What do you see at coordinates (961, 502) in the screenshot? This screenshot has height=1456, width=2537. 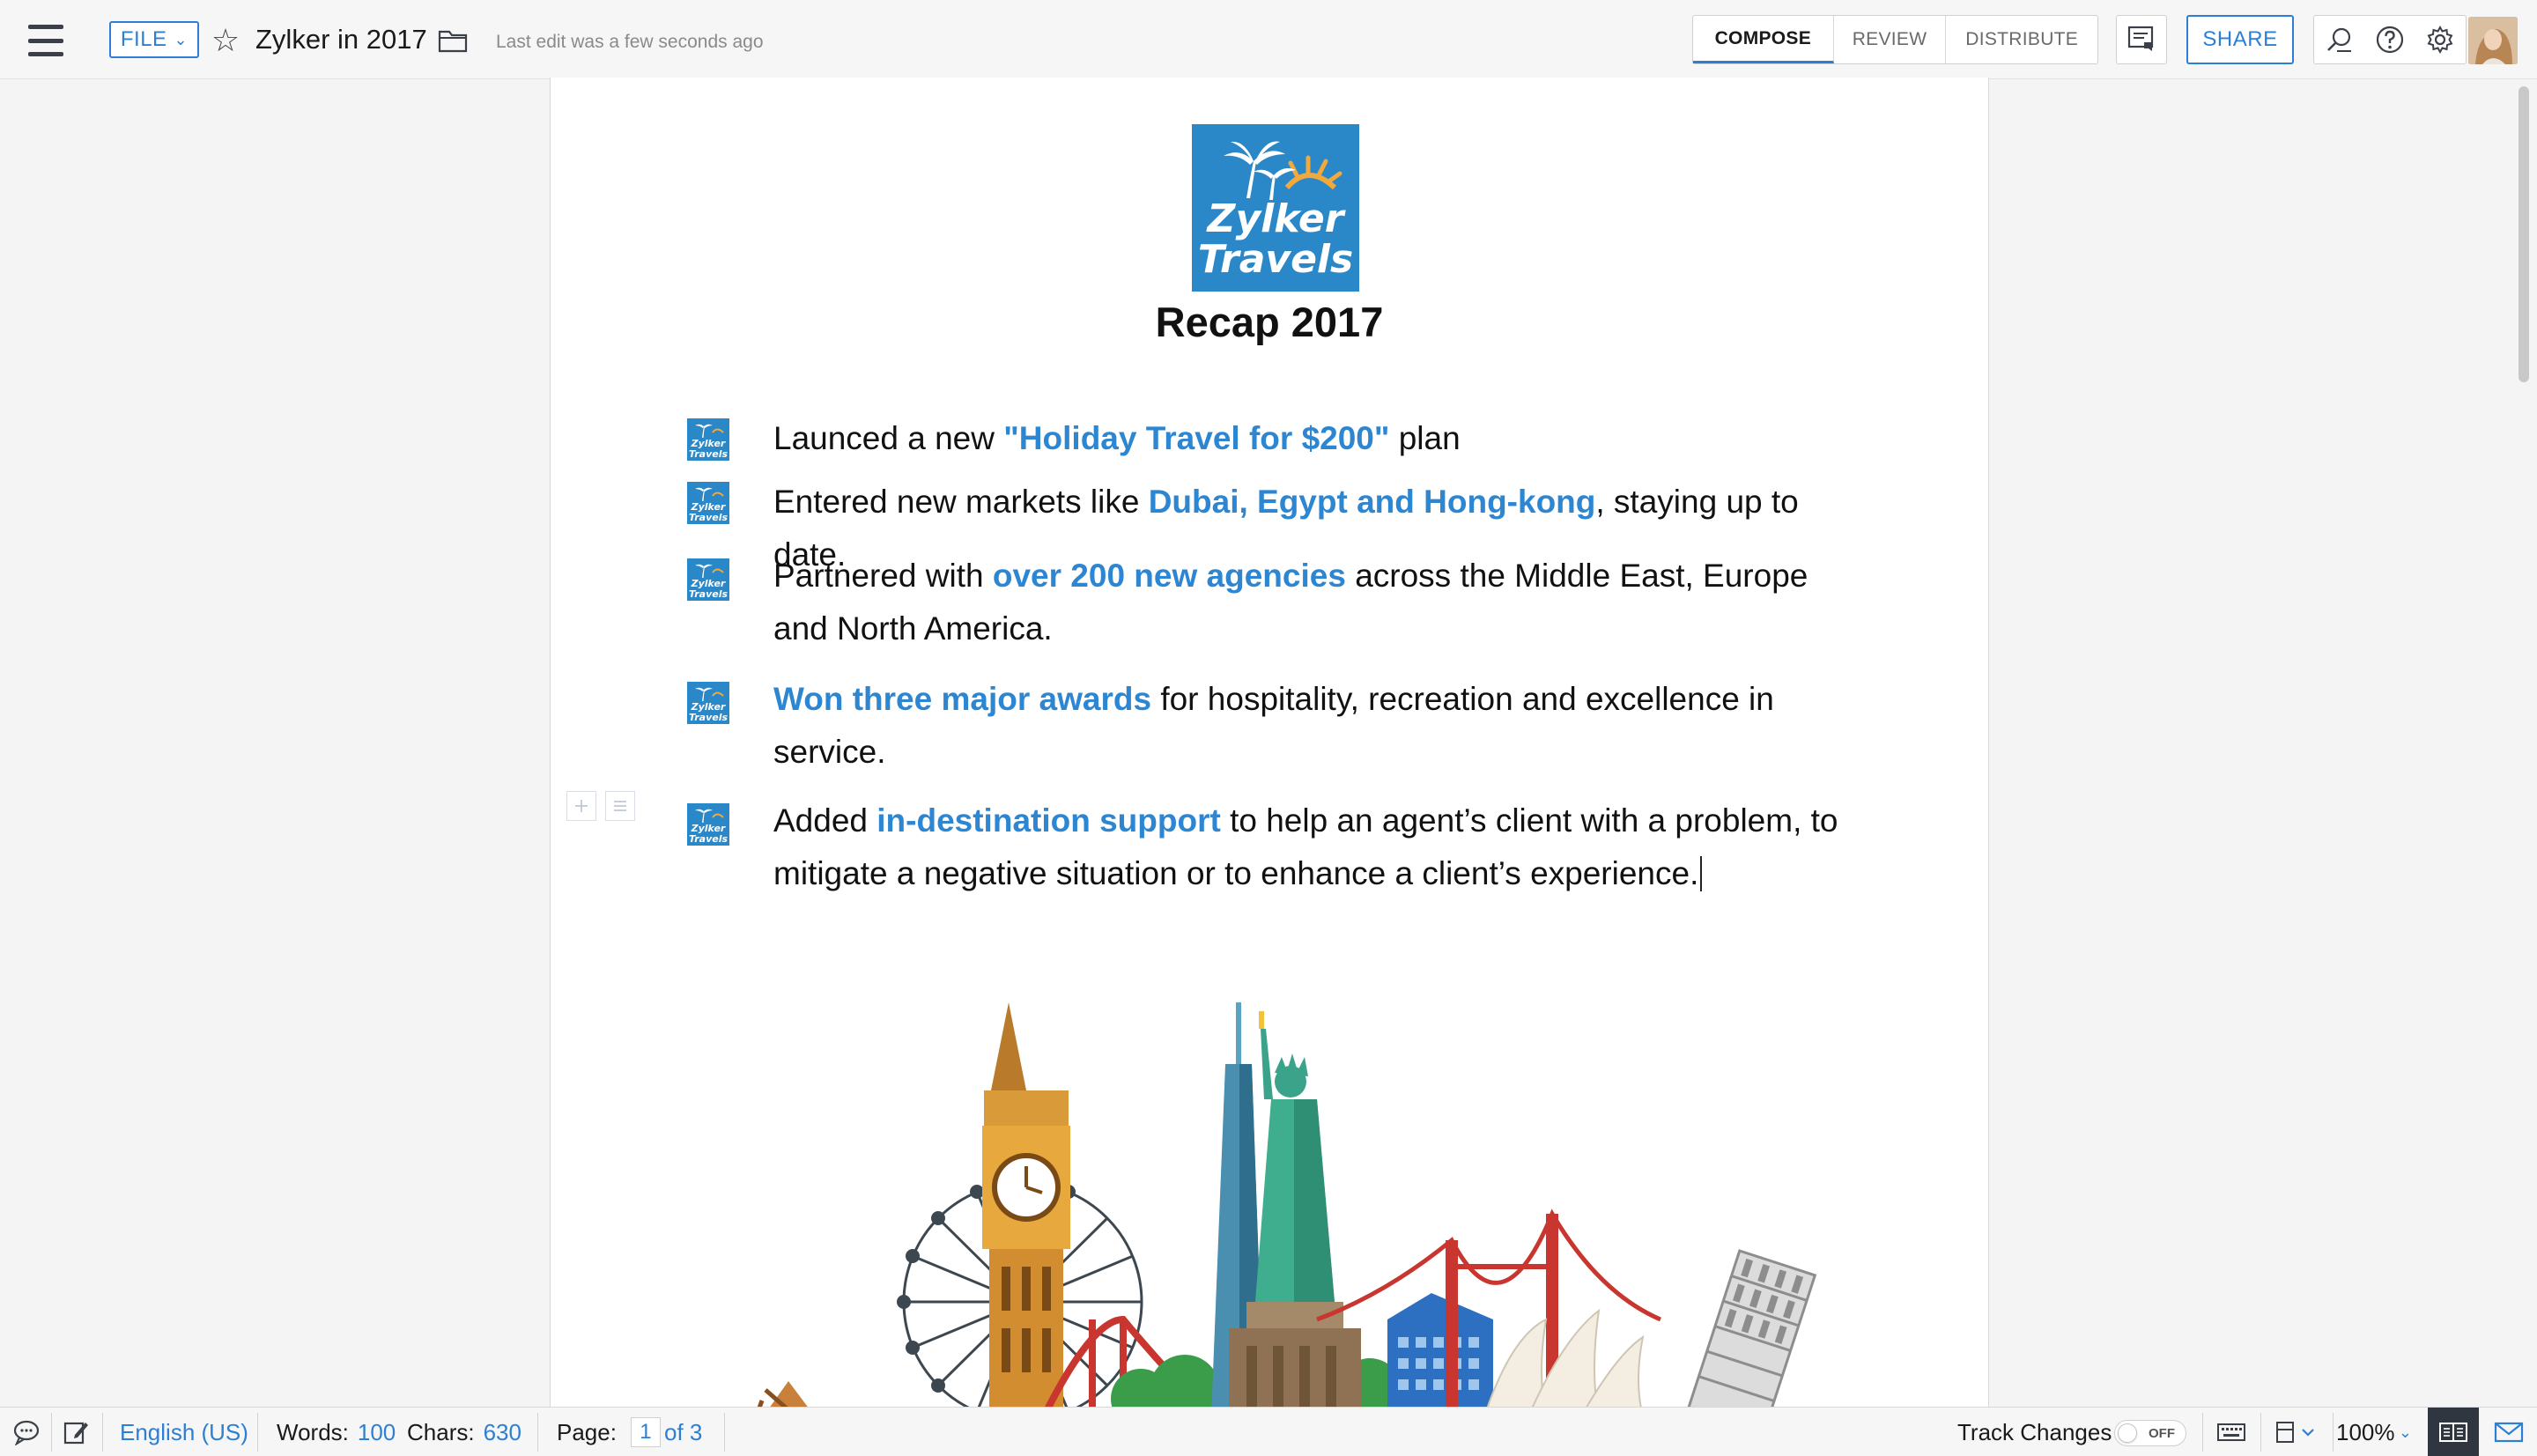 I see `text-plain: Entered new markets like` at bounding box center [961, 502].